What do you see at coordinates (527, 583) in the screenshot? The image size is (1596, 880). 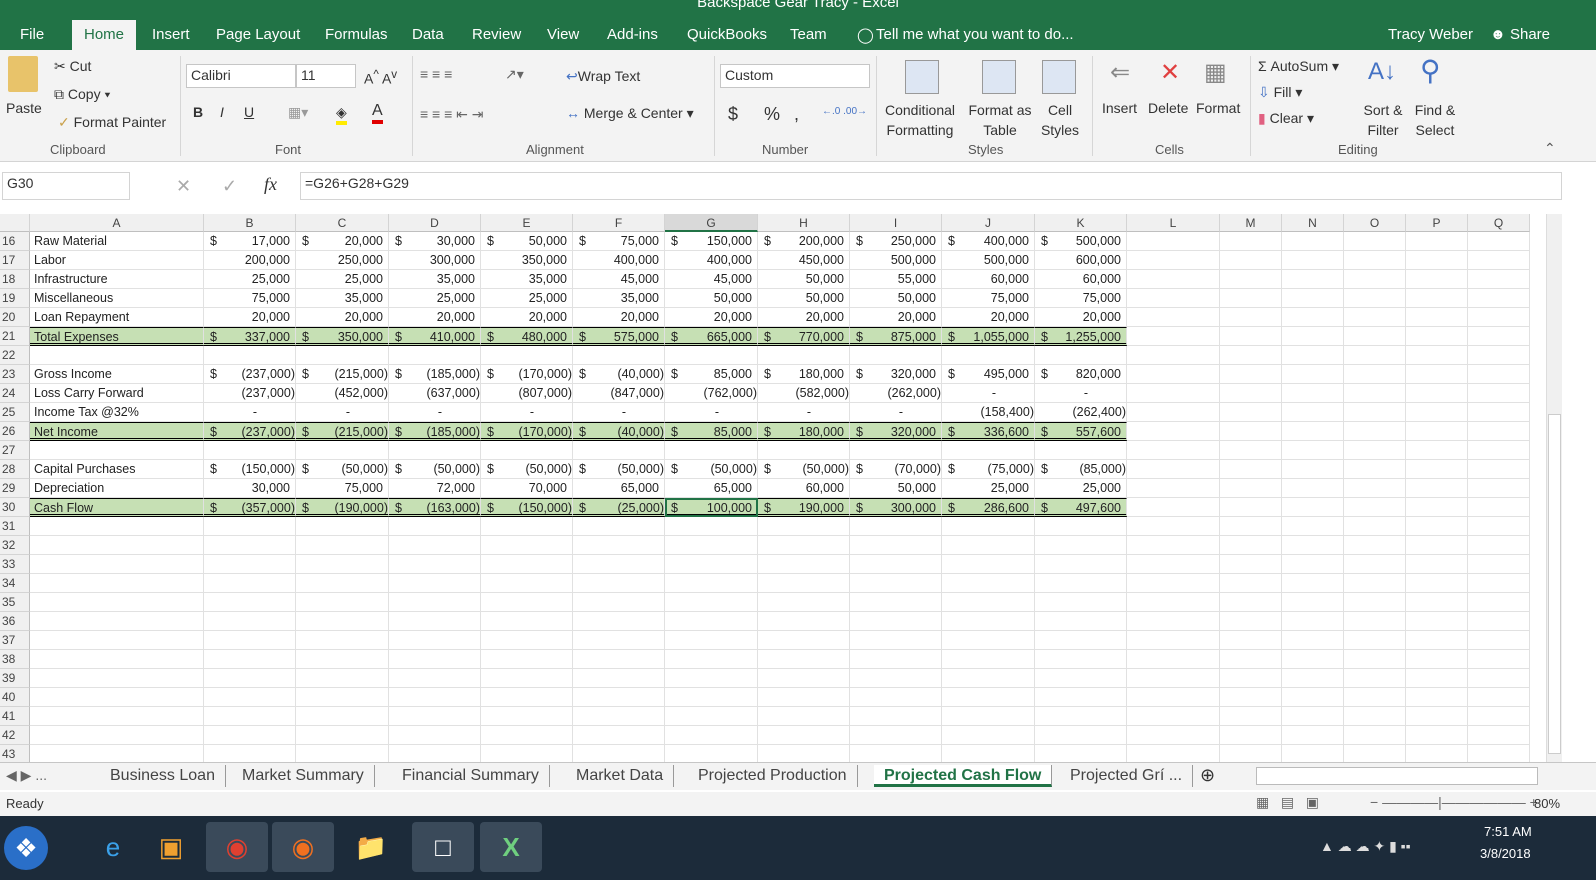 I see `cell-e34` at bounding box center [527, 583].